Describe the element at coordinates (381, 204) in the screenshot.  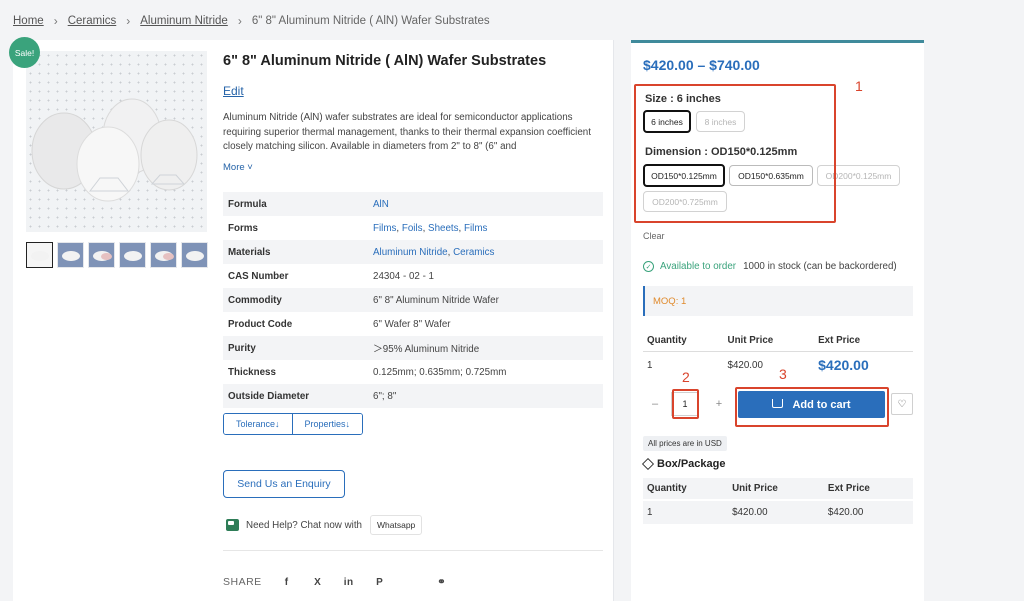
I see `spec-link: AlN` at that location.